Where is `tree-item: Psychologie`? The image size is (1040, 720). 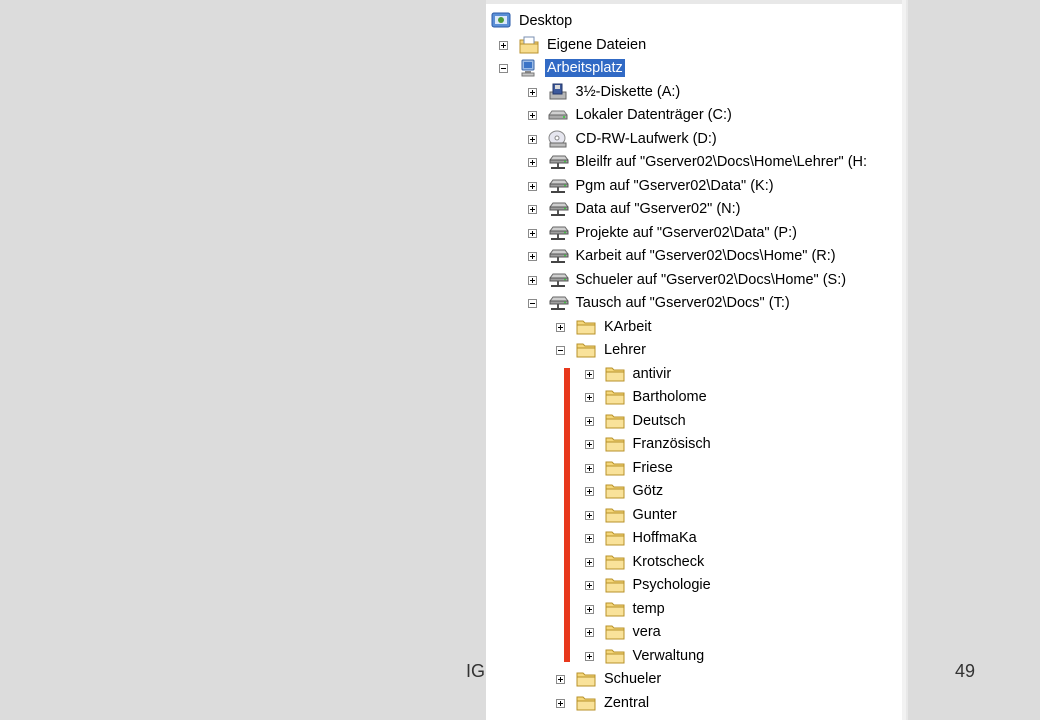 tree-item: Psychologie is located at coordinates (696, 585).